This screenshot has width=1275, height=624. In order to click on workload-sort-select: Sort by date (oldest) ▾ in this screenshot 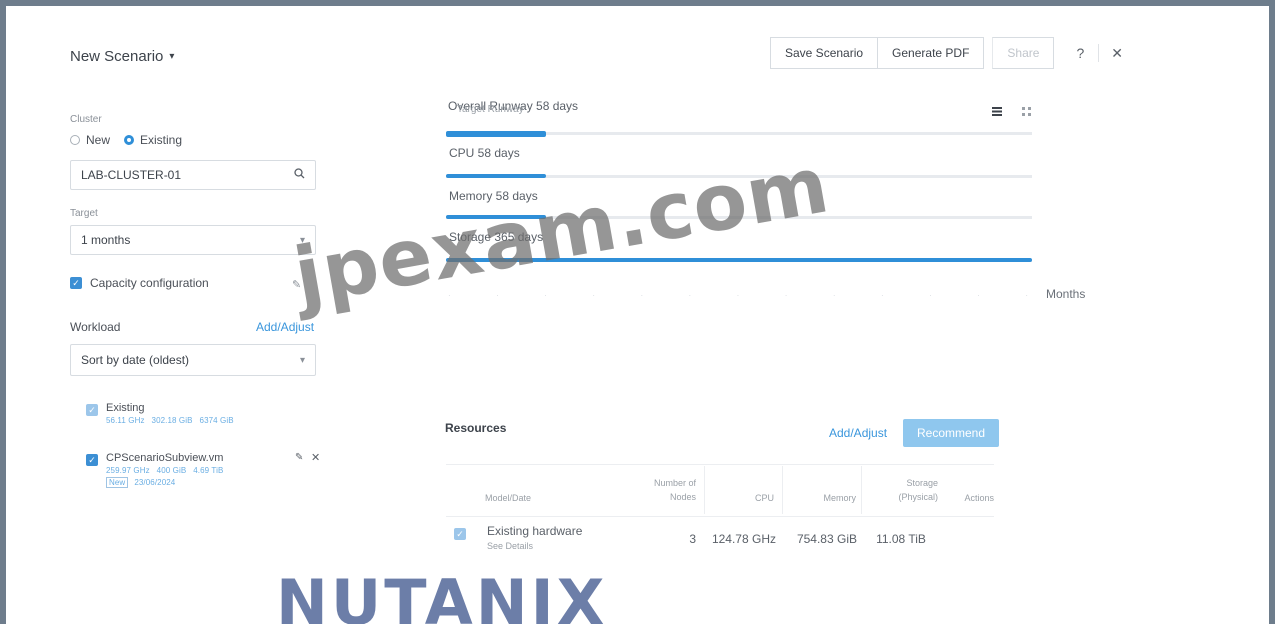, I will do `click(193, 360)`.